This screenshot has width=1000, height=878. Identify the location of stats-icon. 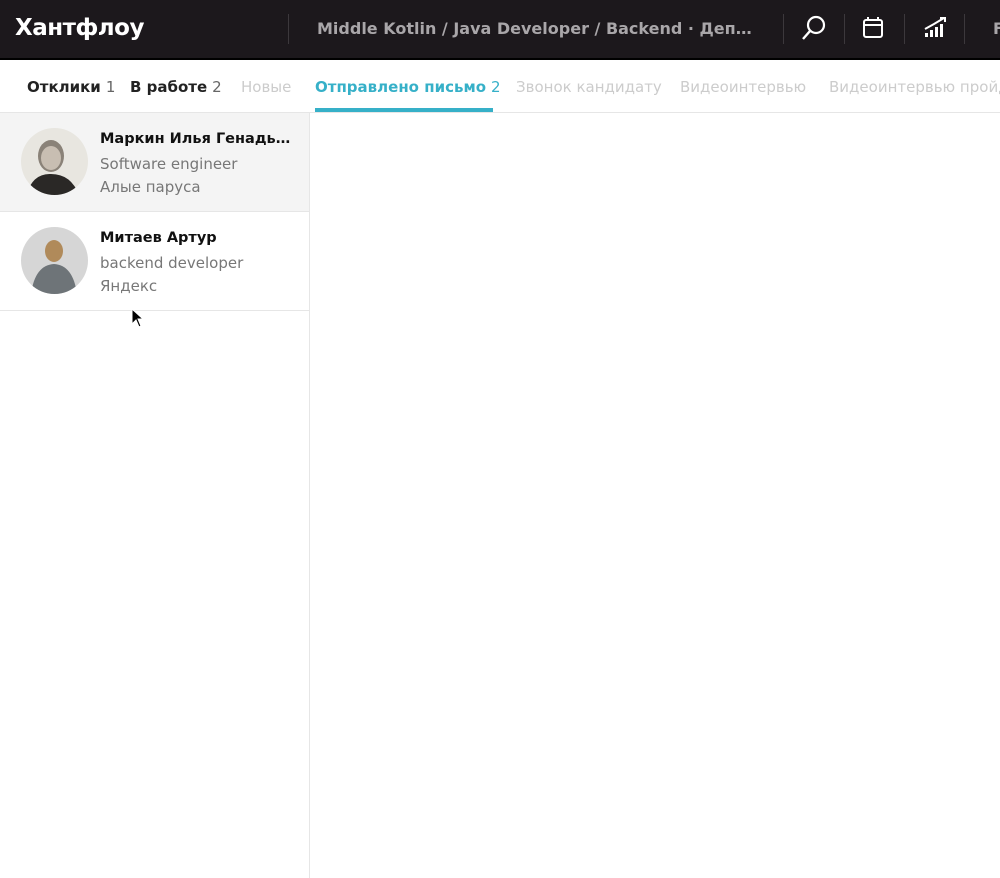
(937, 29).